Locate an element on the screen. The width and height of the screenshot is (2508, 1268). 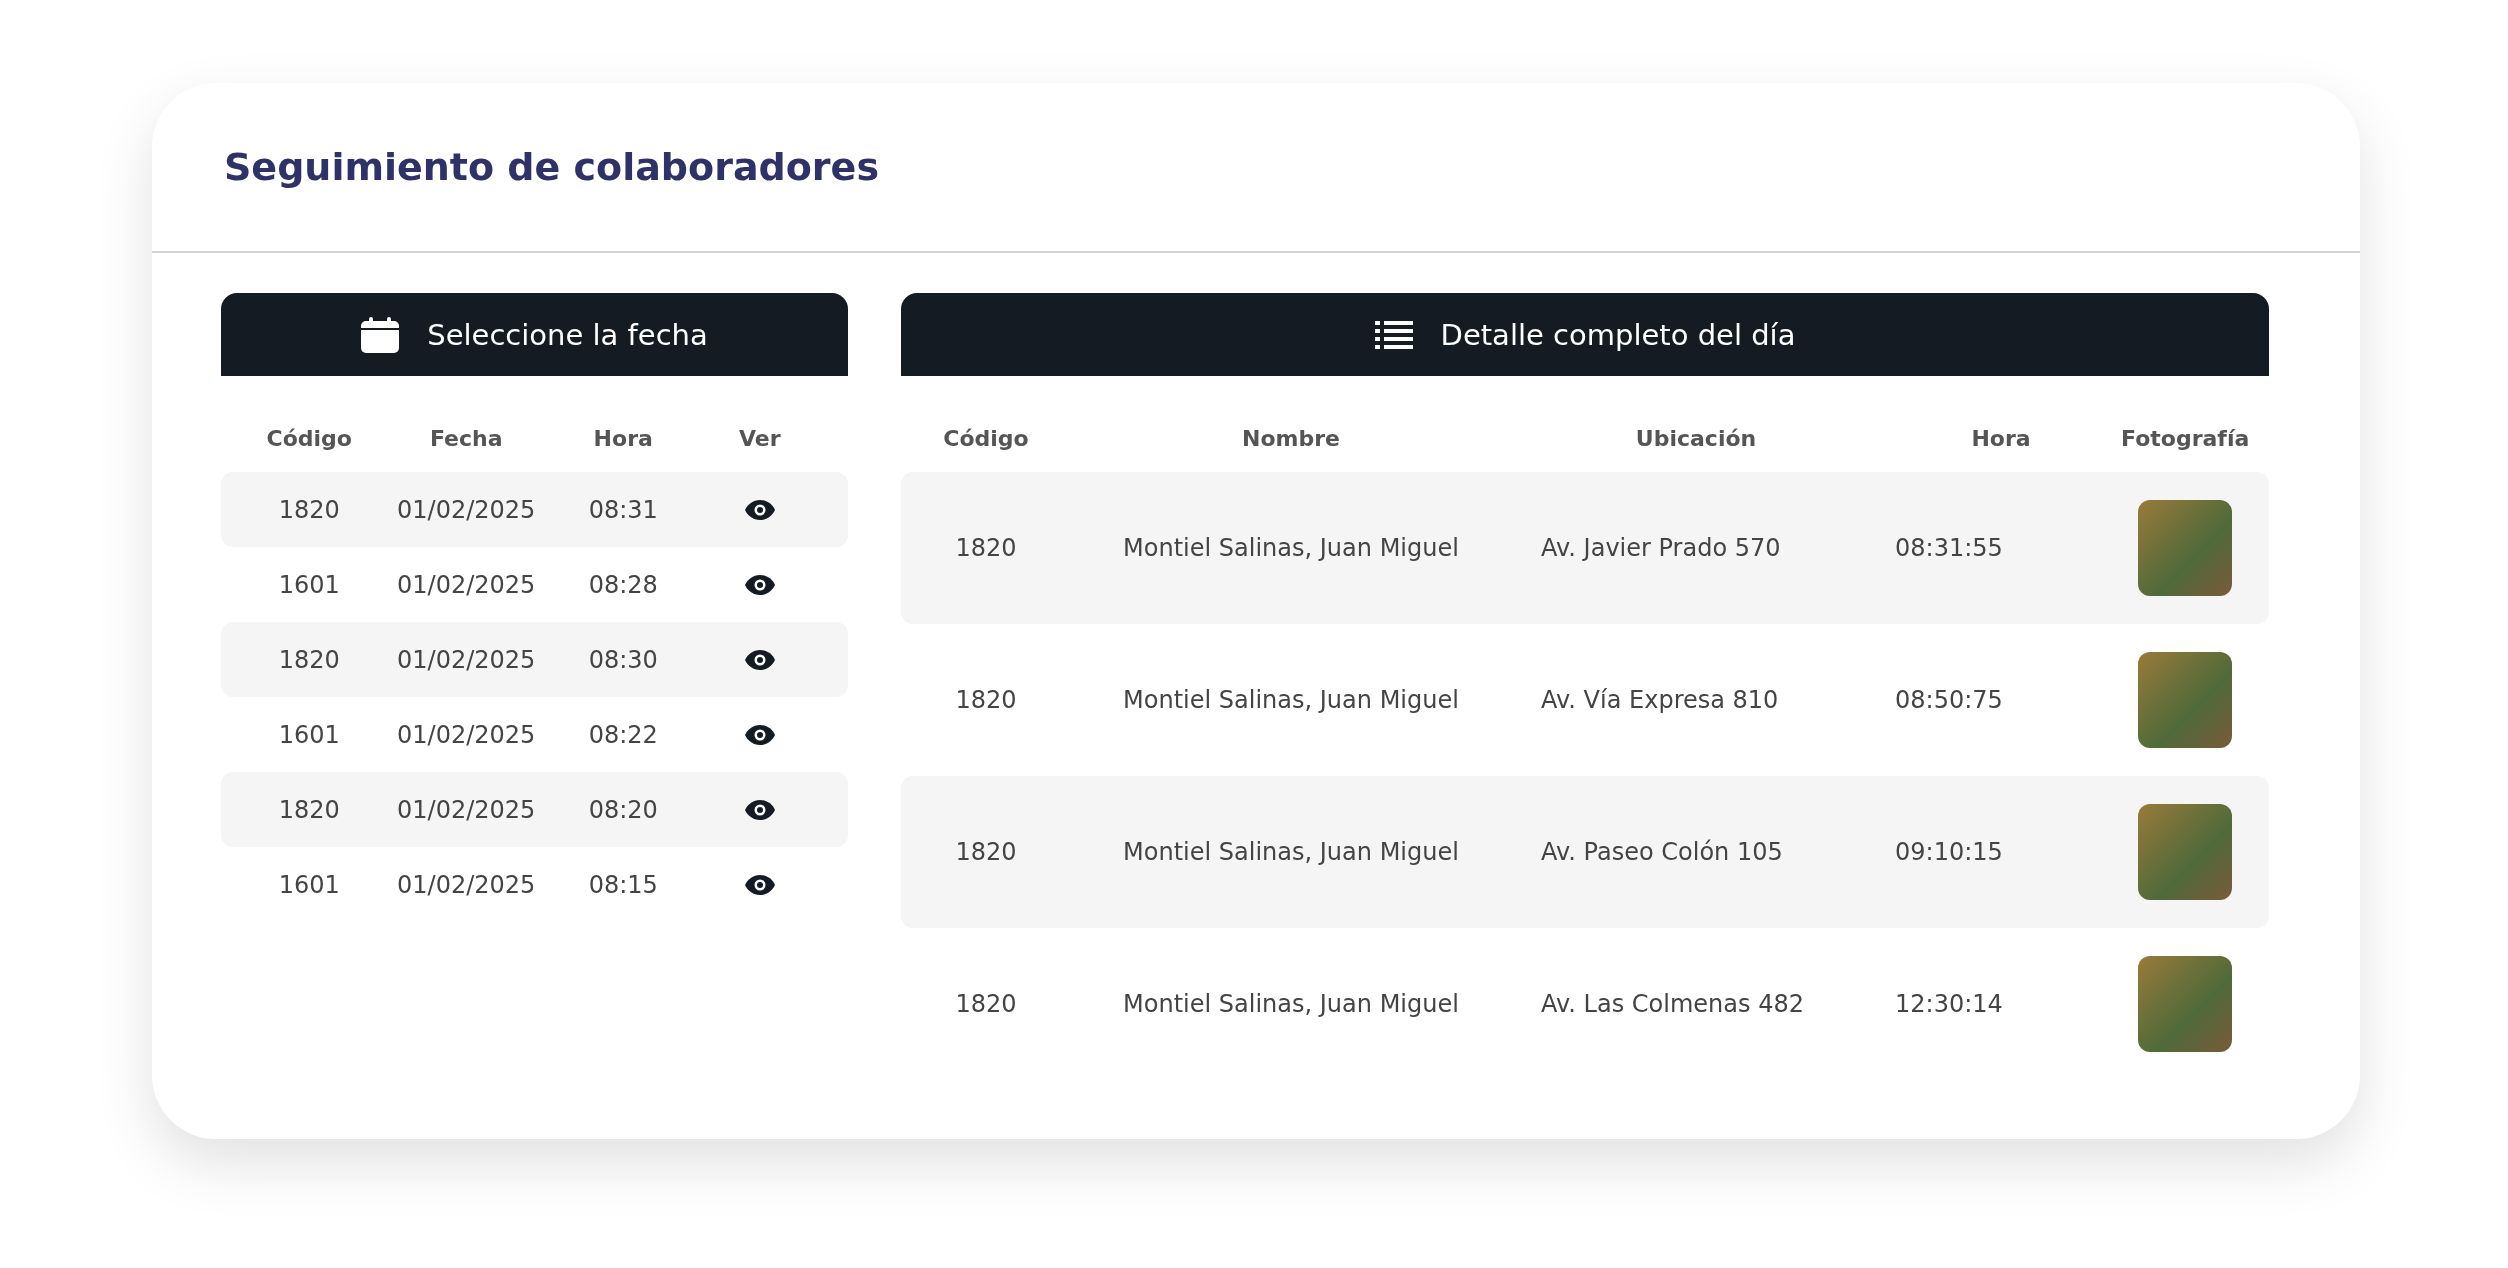
table-cell-text: 12:30:14 is located at coordinates (1949, 1004).